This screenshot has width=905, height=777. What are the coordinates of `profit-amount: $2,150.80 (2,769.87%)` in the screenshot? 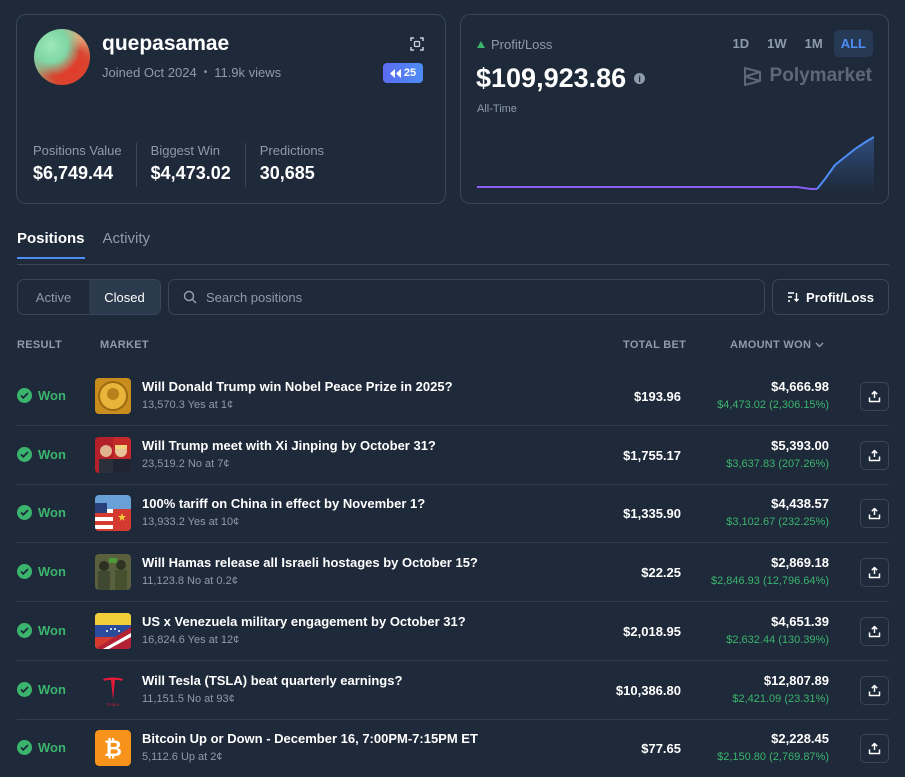 It's located at (773, 757).